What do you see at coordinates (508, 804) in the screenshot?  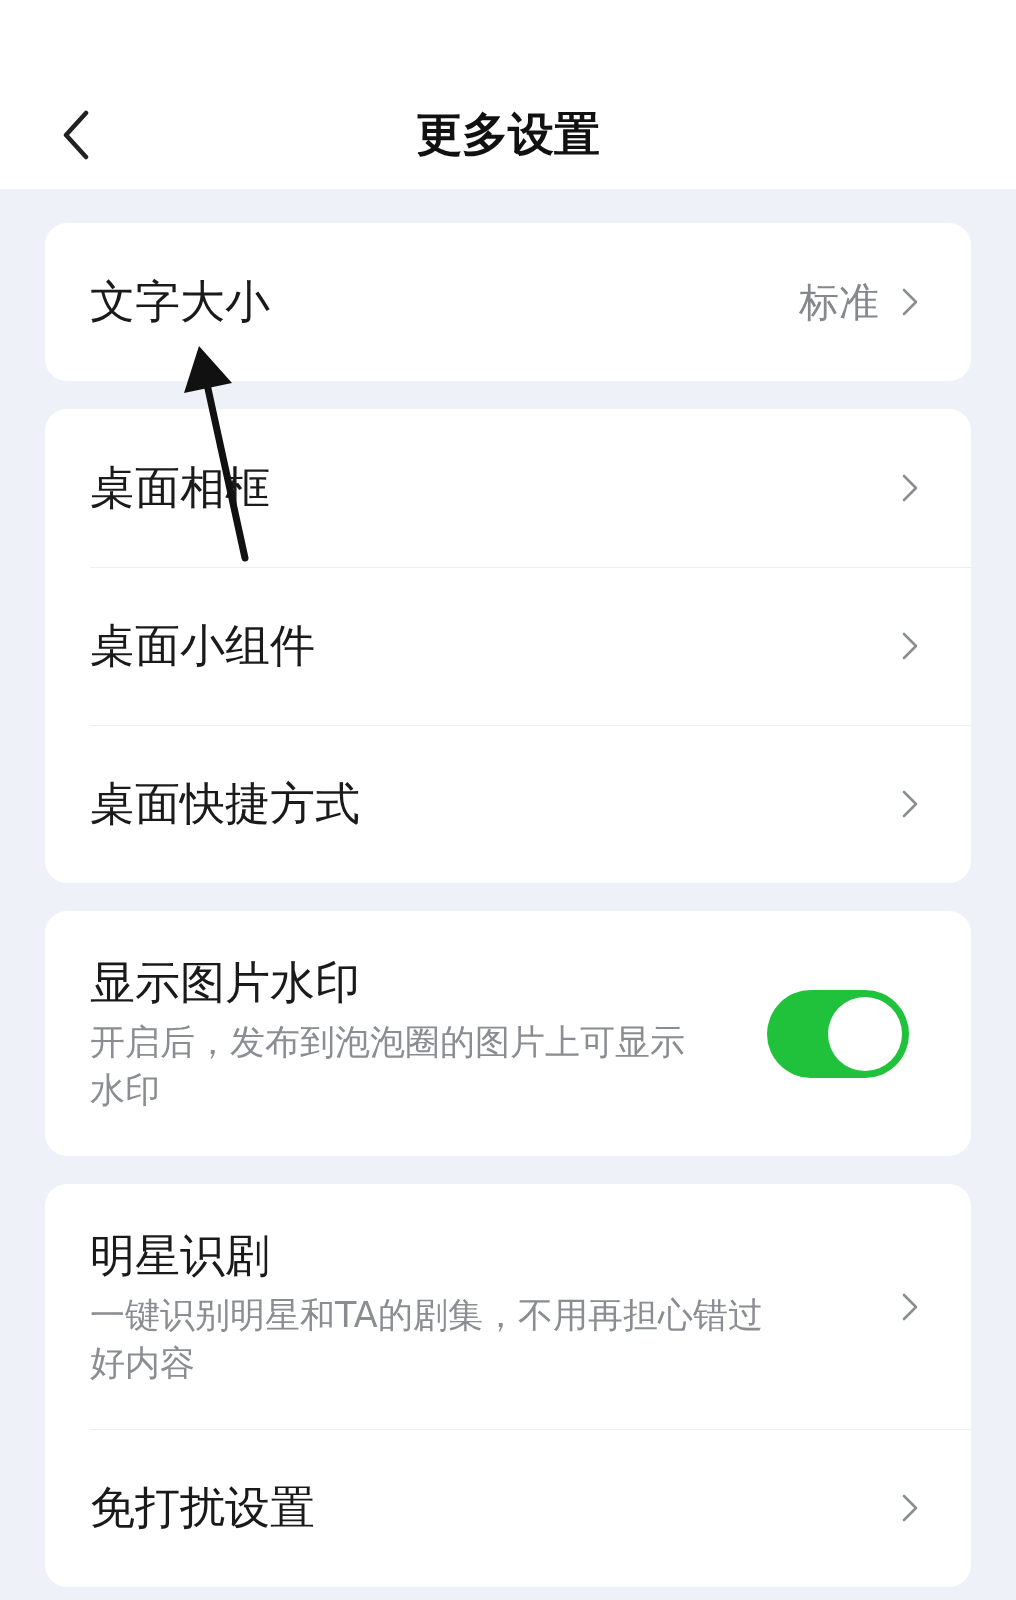 I see `settings-row: 桌面快捷方式` at bounding box center [508, 804].